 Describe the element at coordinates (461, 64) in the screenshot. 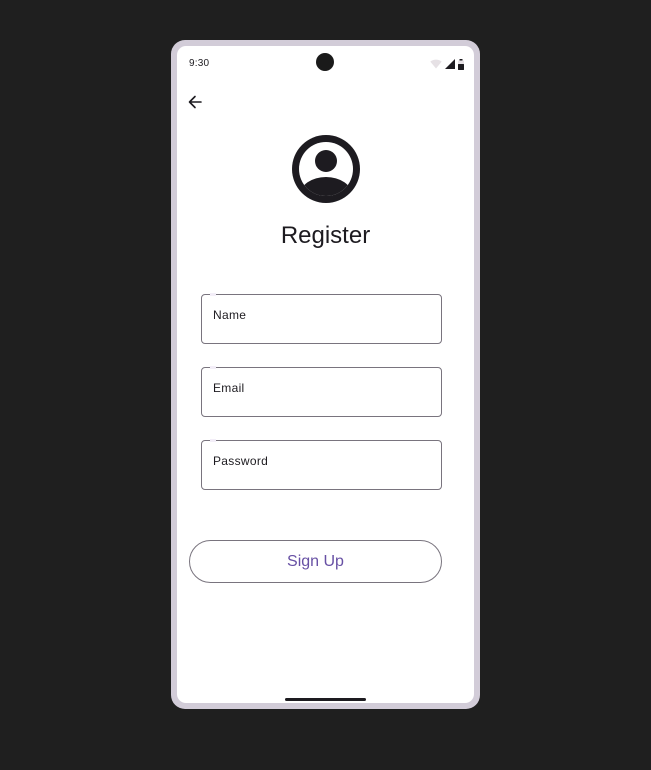

I see `battery-icon` at that location.